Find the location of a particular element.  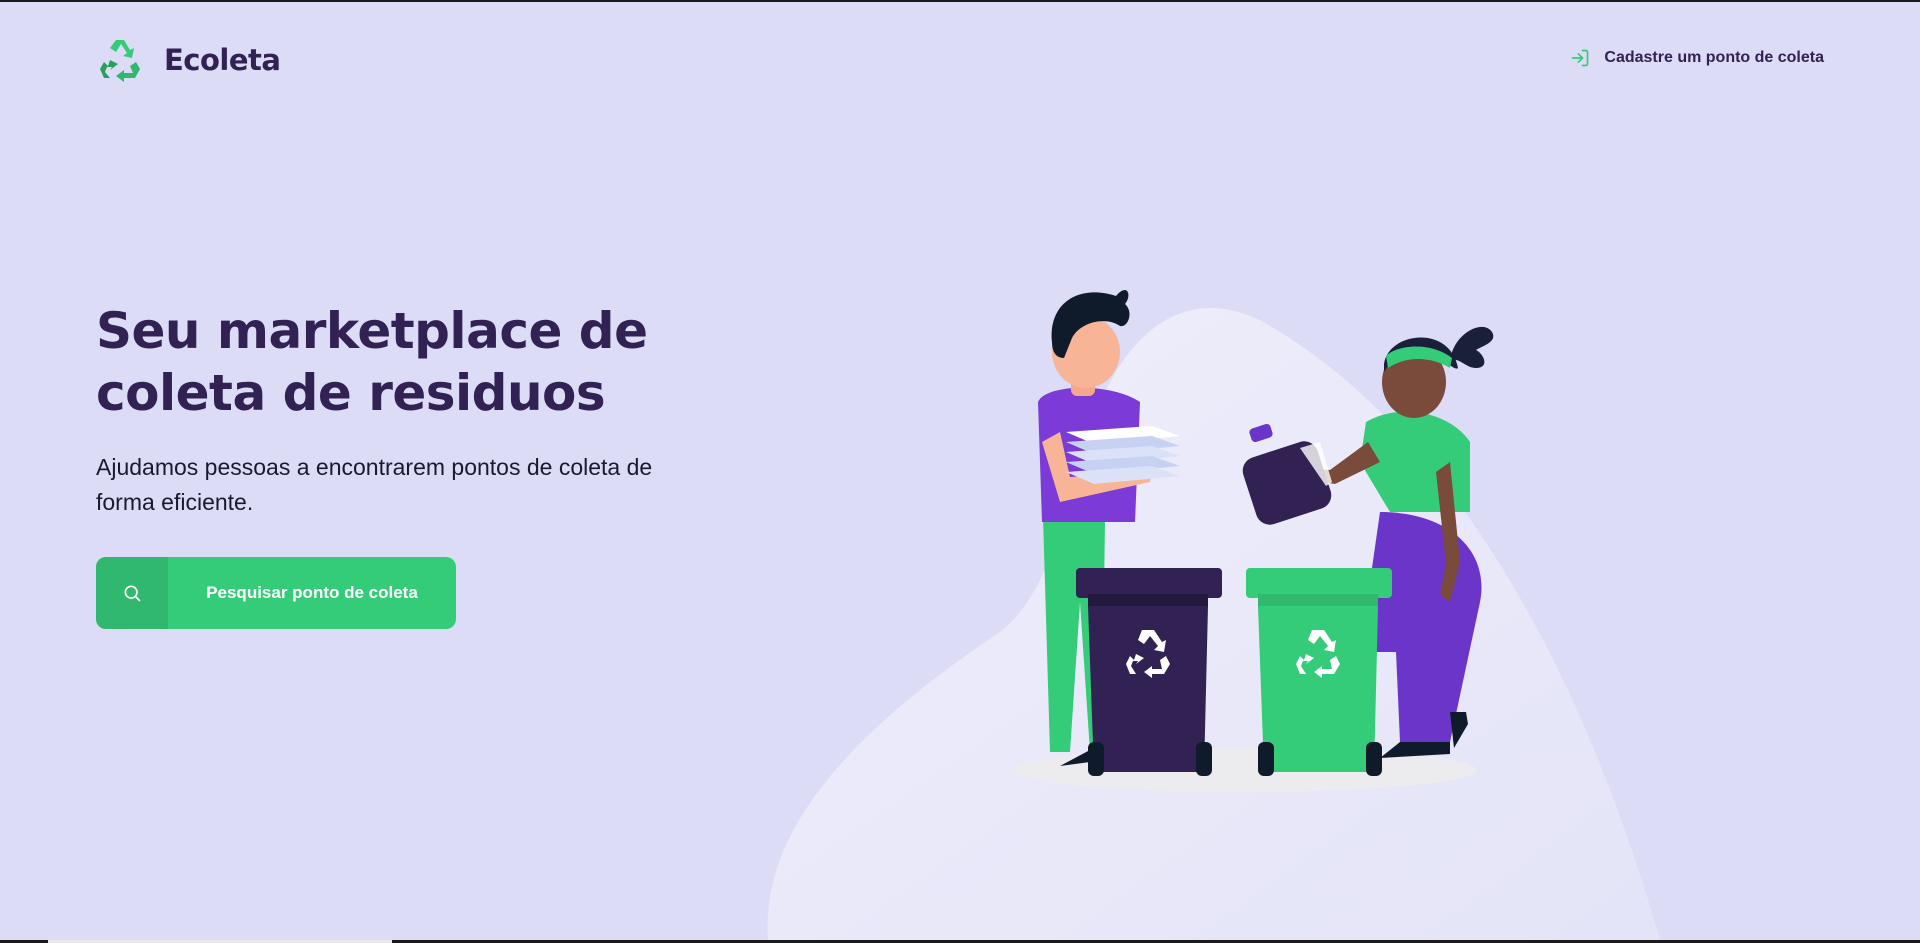

log-in-icon is located at coordinates (1580, 58).